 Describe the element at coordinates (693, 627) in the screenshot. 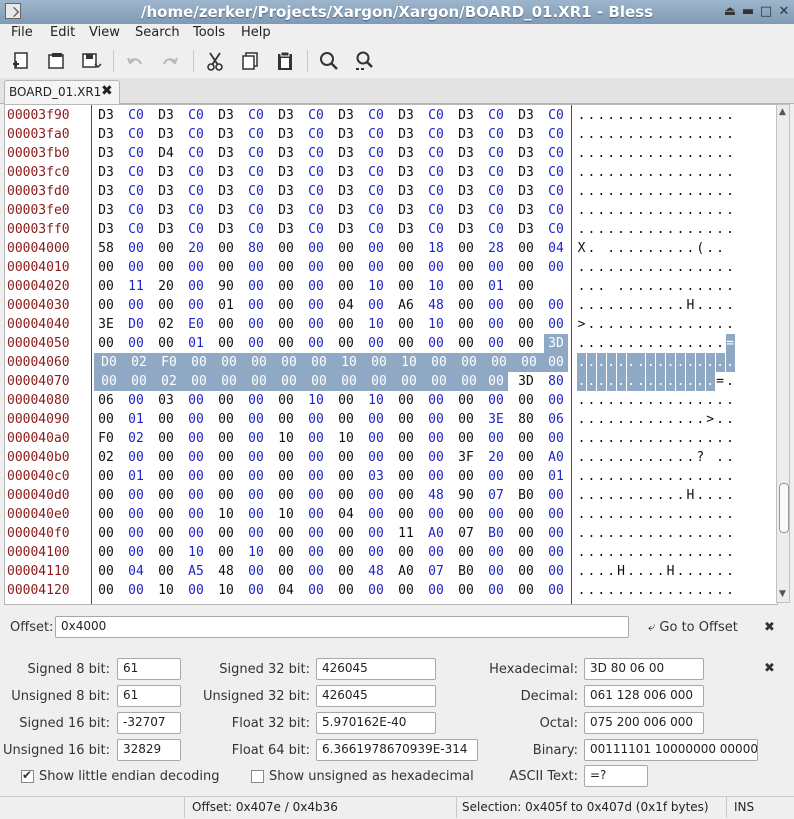

I see `goto-offset-button: ⤶ Go to Offset` at that location.